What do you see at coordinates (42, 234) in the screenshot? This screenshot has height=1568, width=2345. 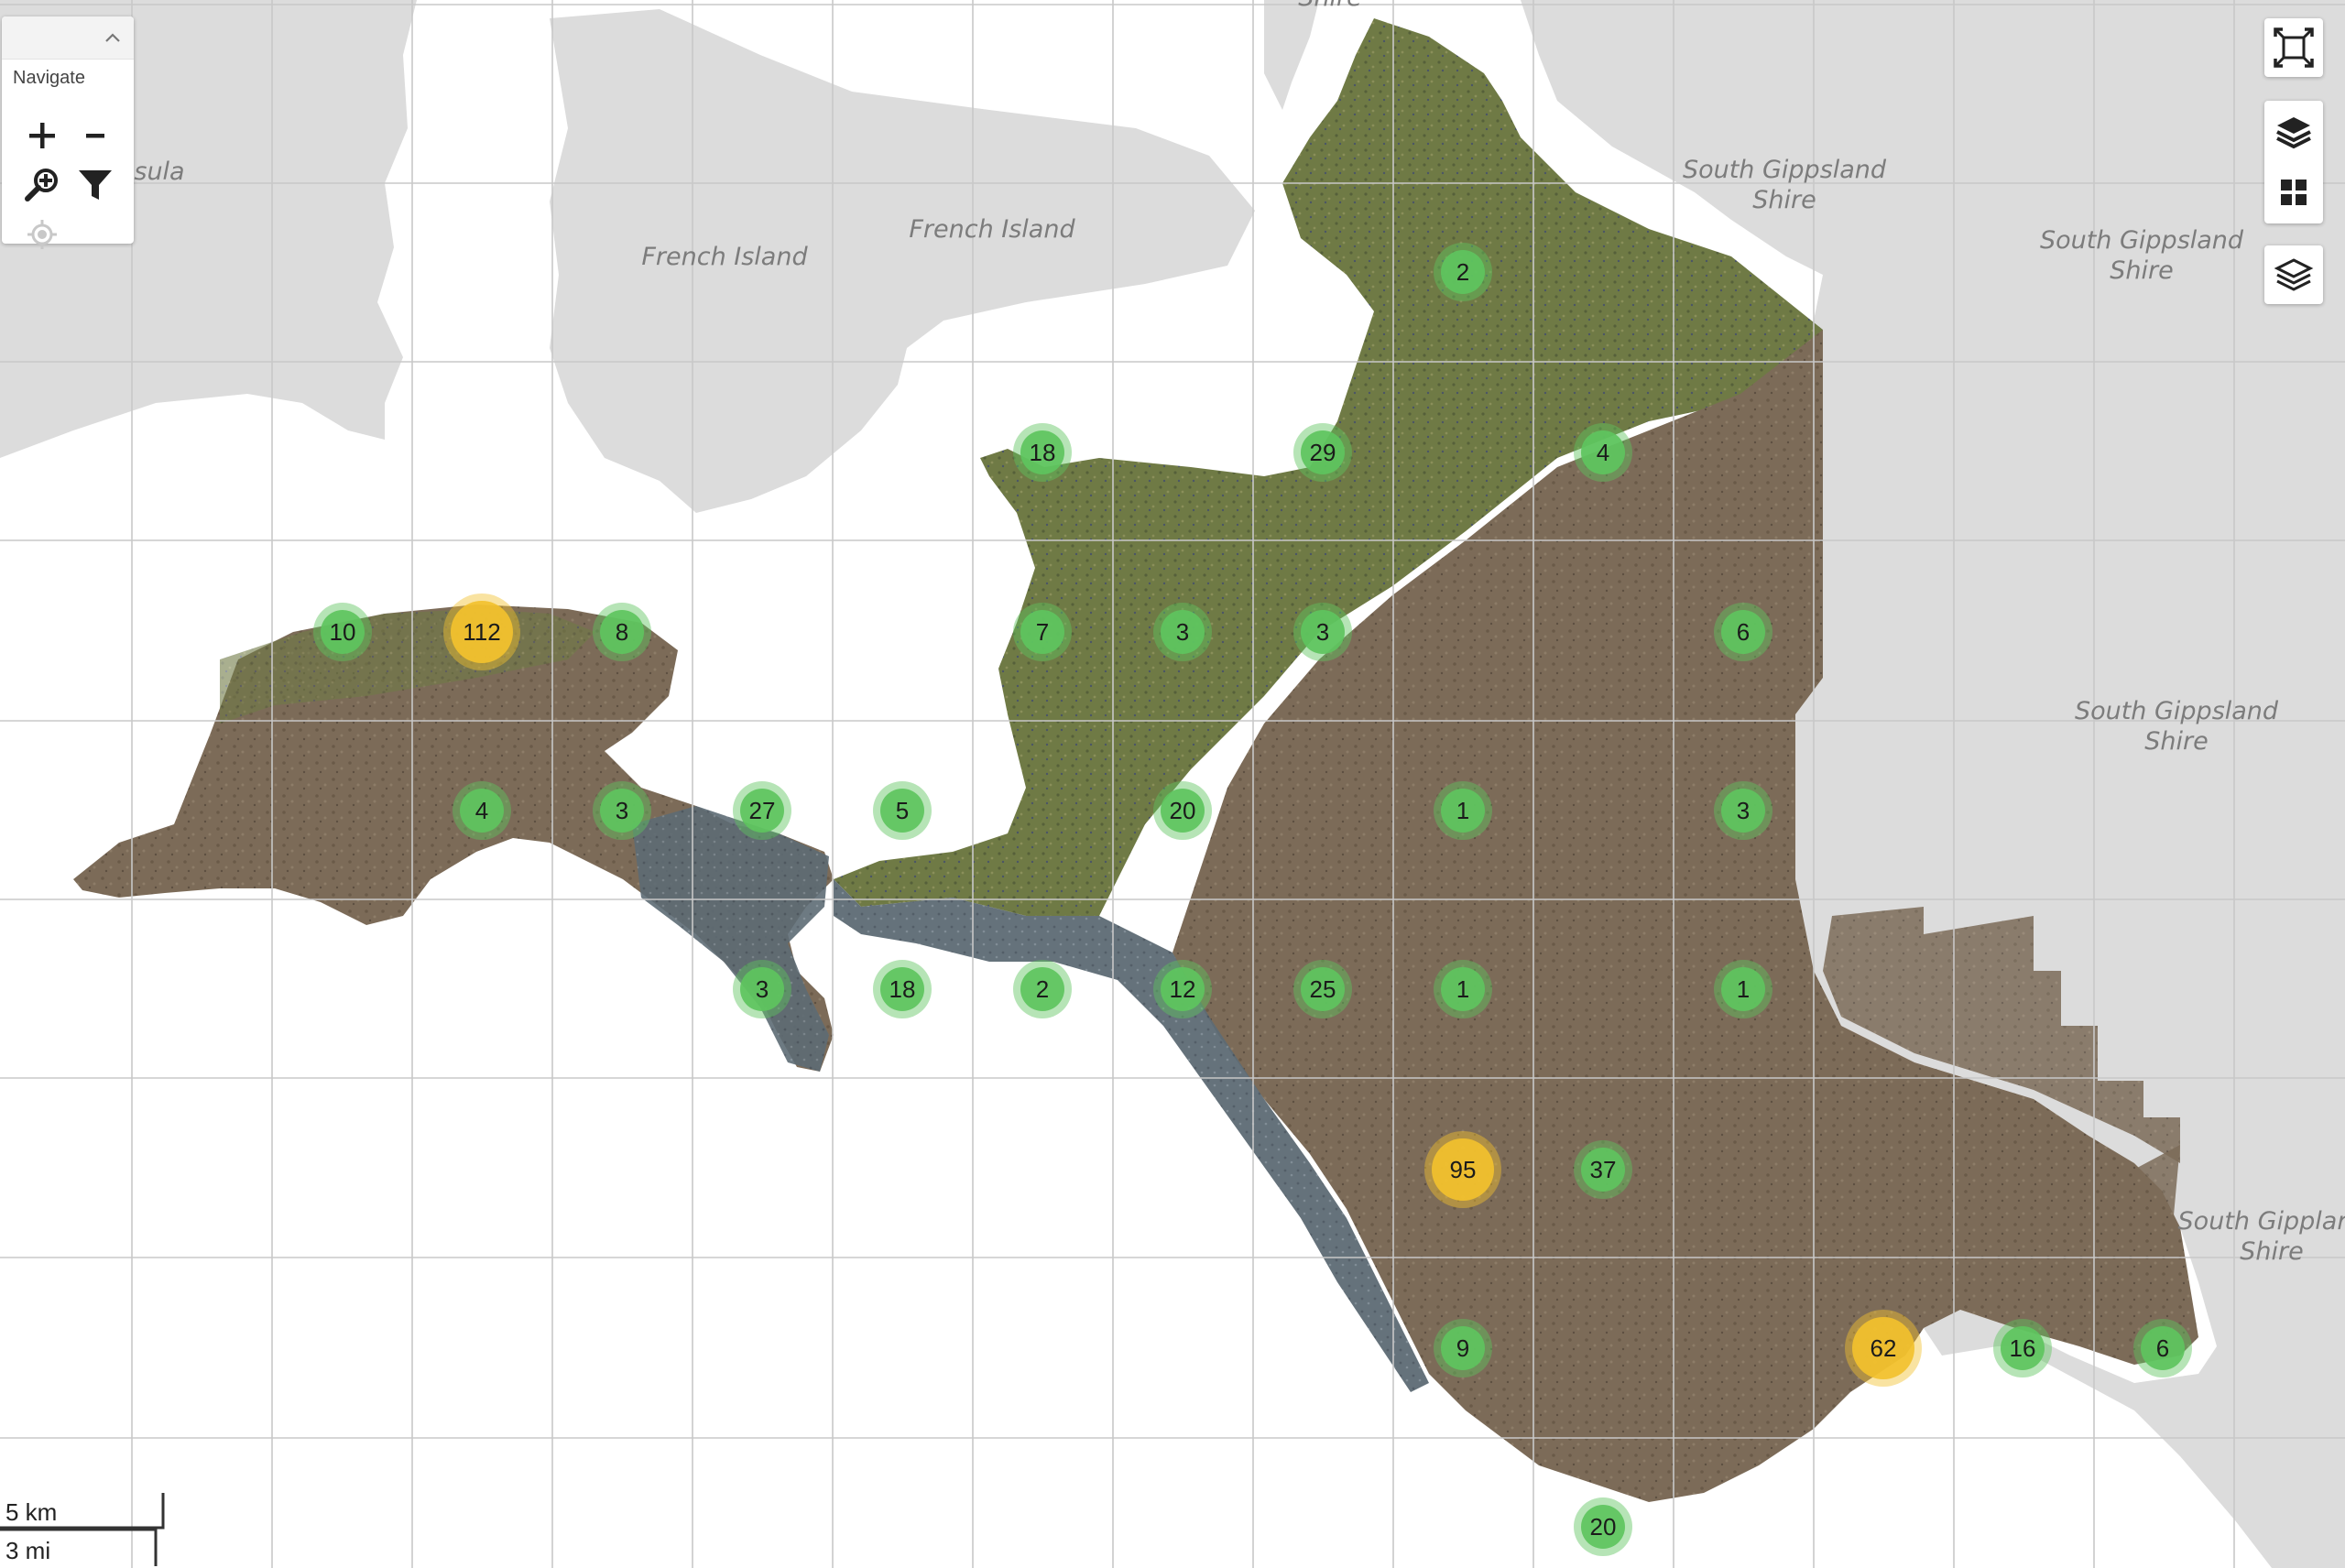 I see `locate-icon` at bounding box center [42, 234].